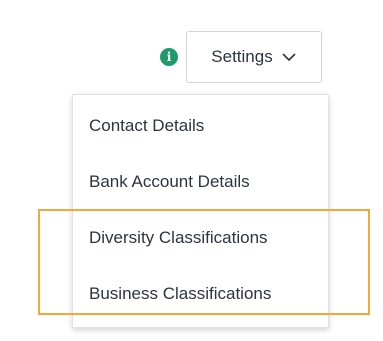 The image size is (383, 341). I want to click on menu-item-bank-account-details: Bank Account Details, so click(203, 182).